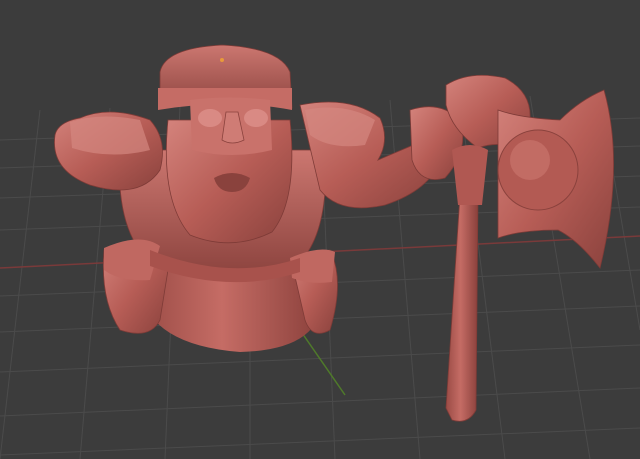 This screenshot has width=640, height=459. Describe the element at coordinates (108, 151) in the screenshot. I see `model-left-arm` at that location.